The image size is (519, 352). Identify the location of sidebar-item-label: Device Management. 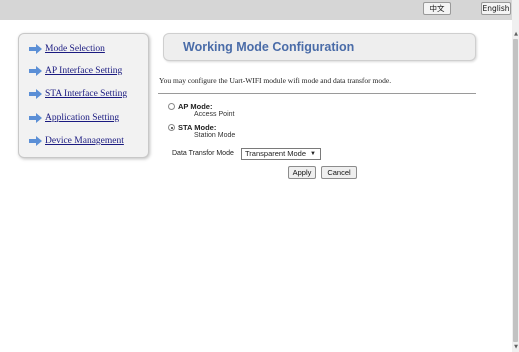
(84, 141).